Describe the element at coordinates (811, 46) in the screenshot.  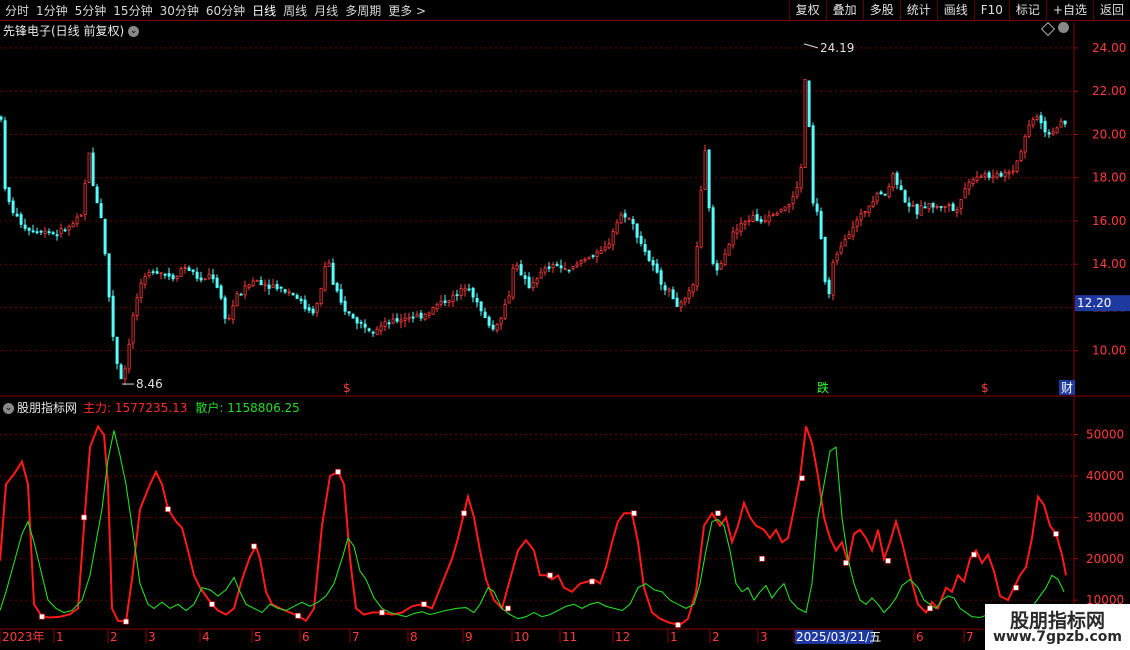
I see `high-arrow` at that location.